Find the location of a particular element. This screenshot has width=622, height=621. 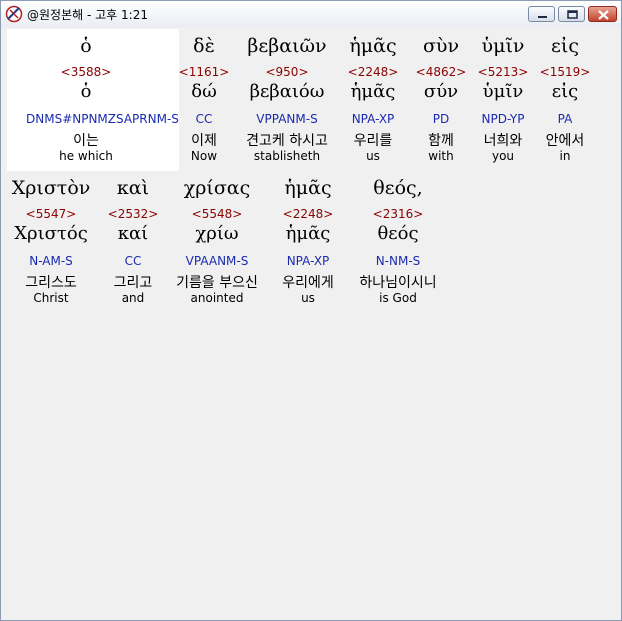

strong-number: <3588> is located at coordinates (86, 72).